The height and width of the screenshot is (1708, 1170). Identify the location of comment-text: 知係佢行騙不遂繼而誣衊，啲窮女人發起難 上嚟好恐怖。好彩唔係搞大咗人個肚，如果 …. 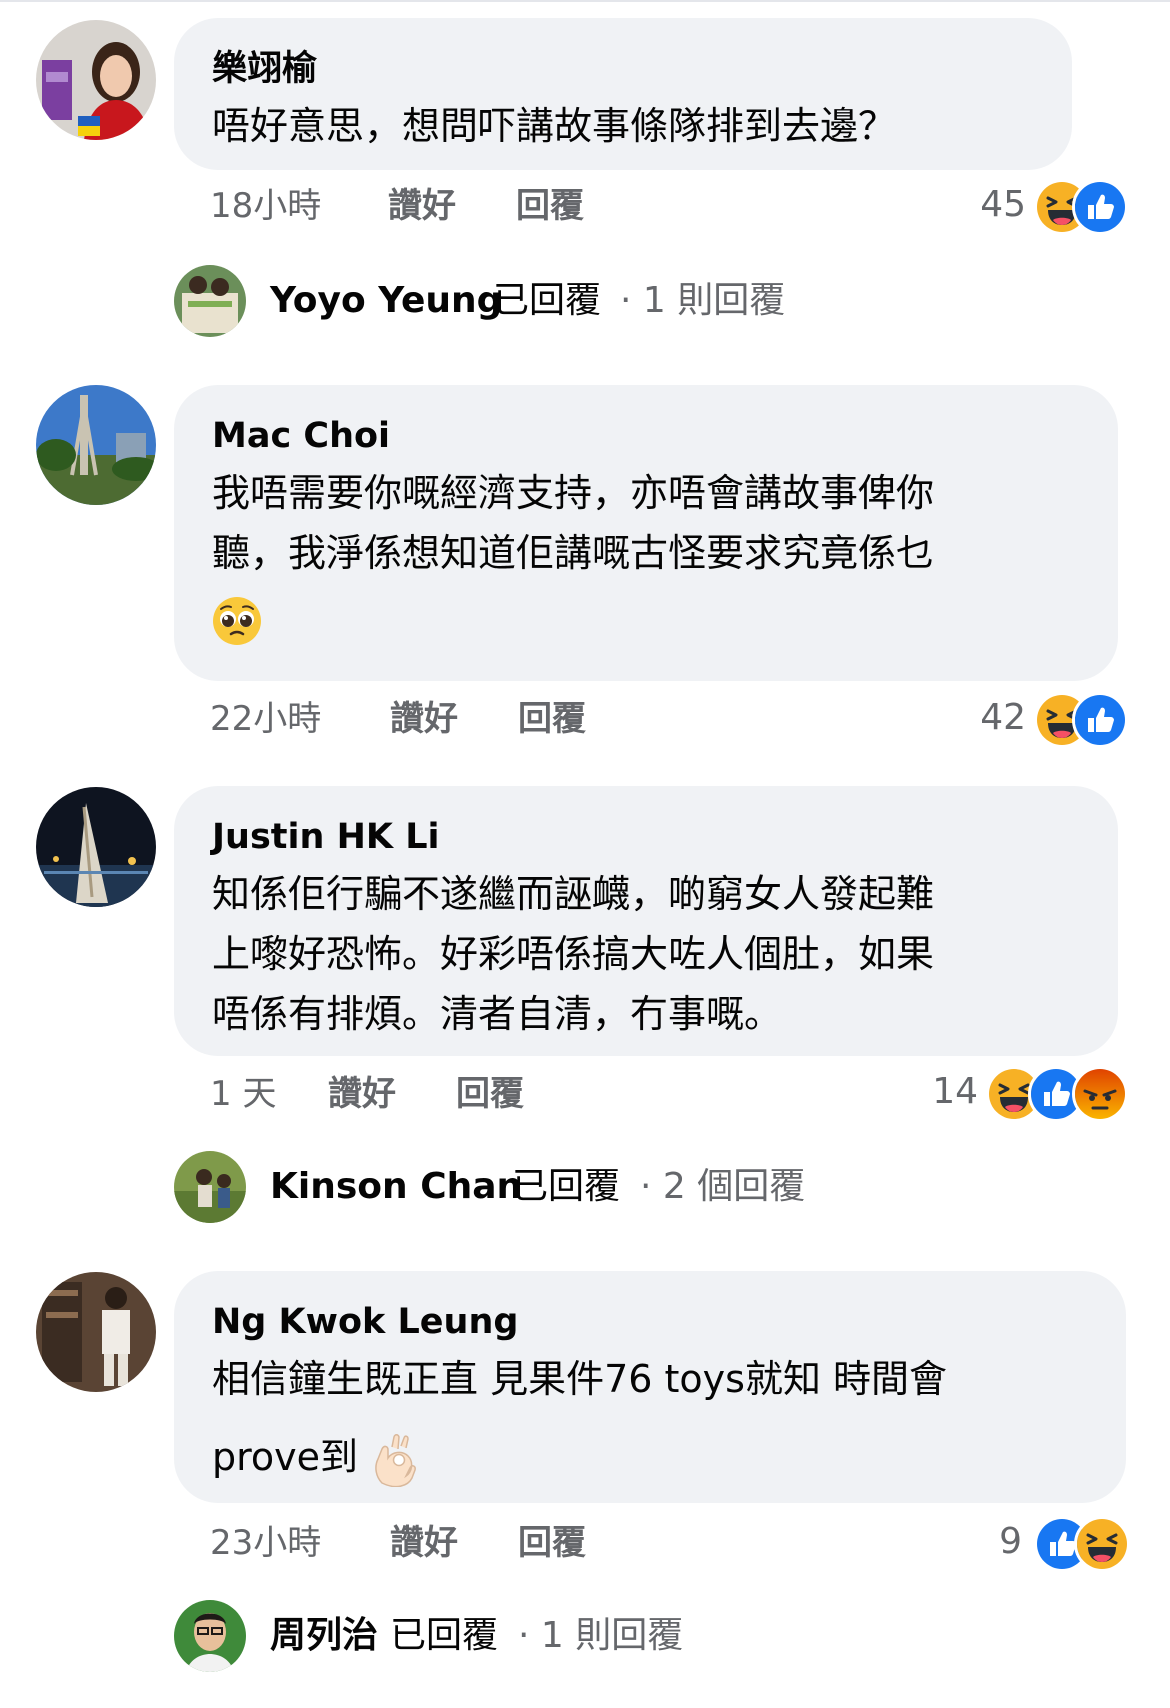
(646, 954).